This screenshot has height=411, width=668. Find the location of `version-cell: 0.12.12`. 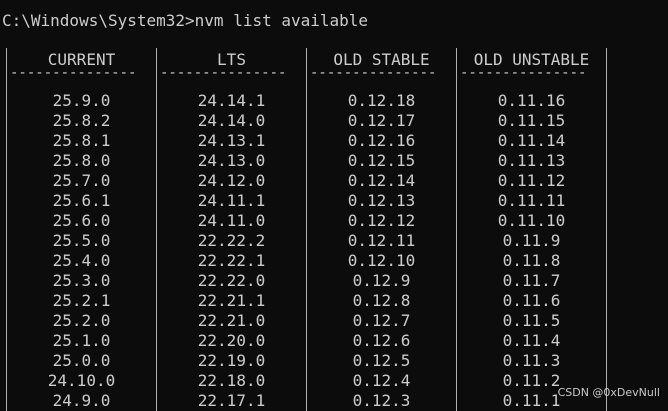

version-cell: 0.12.12 is located at coordinates (381, 220).